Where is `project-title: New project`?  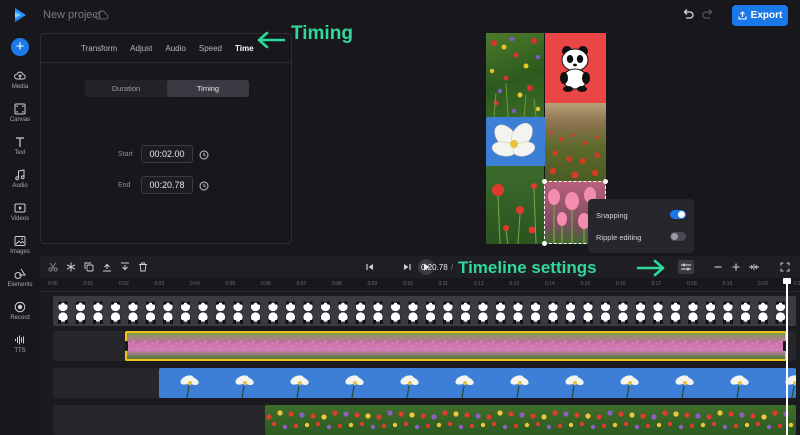 project-title: New project is located at coordinates (72, 15).